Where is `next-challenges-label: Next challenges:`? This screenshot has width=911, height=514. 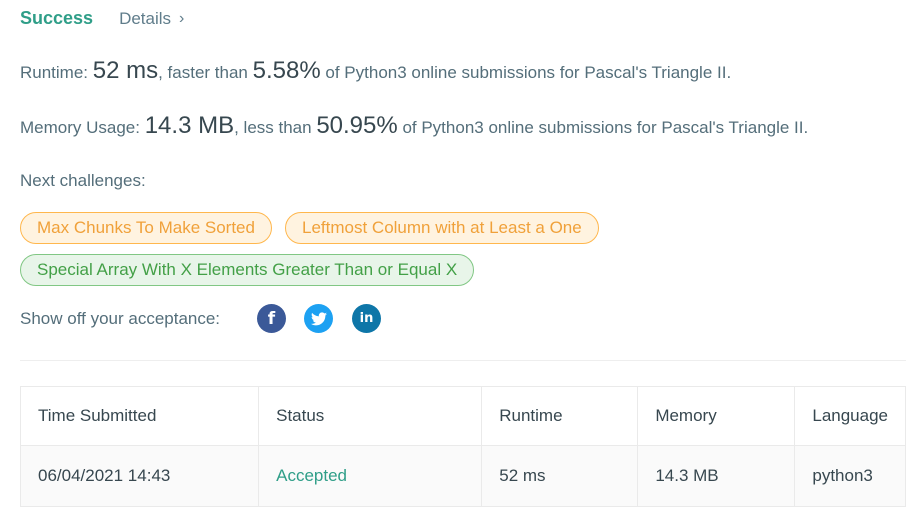
next-challenges-label: Next challenges: is located at coordinates (83, 180).